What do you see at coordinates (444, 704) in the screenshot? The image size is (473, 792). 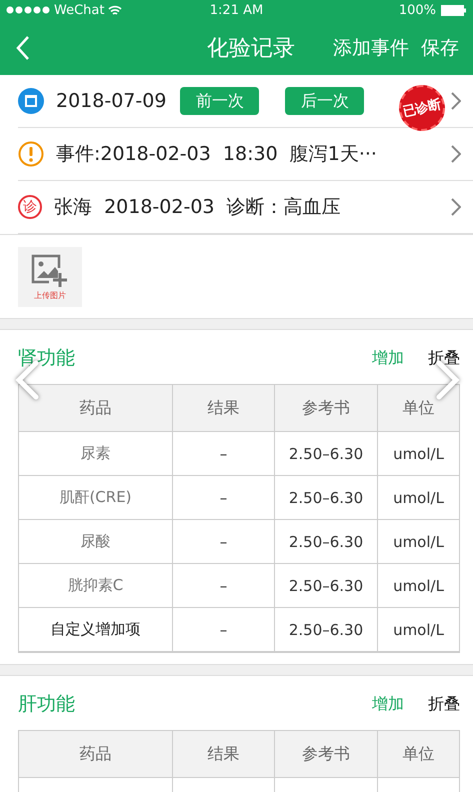 I see `collapse-button: 折叠` at bounding box center [444, 704].